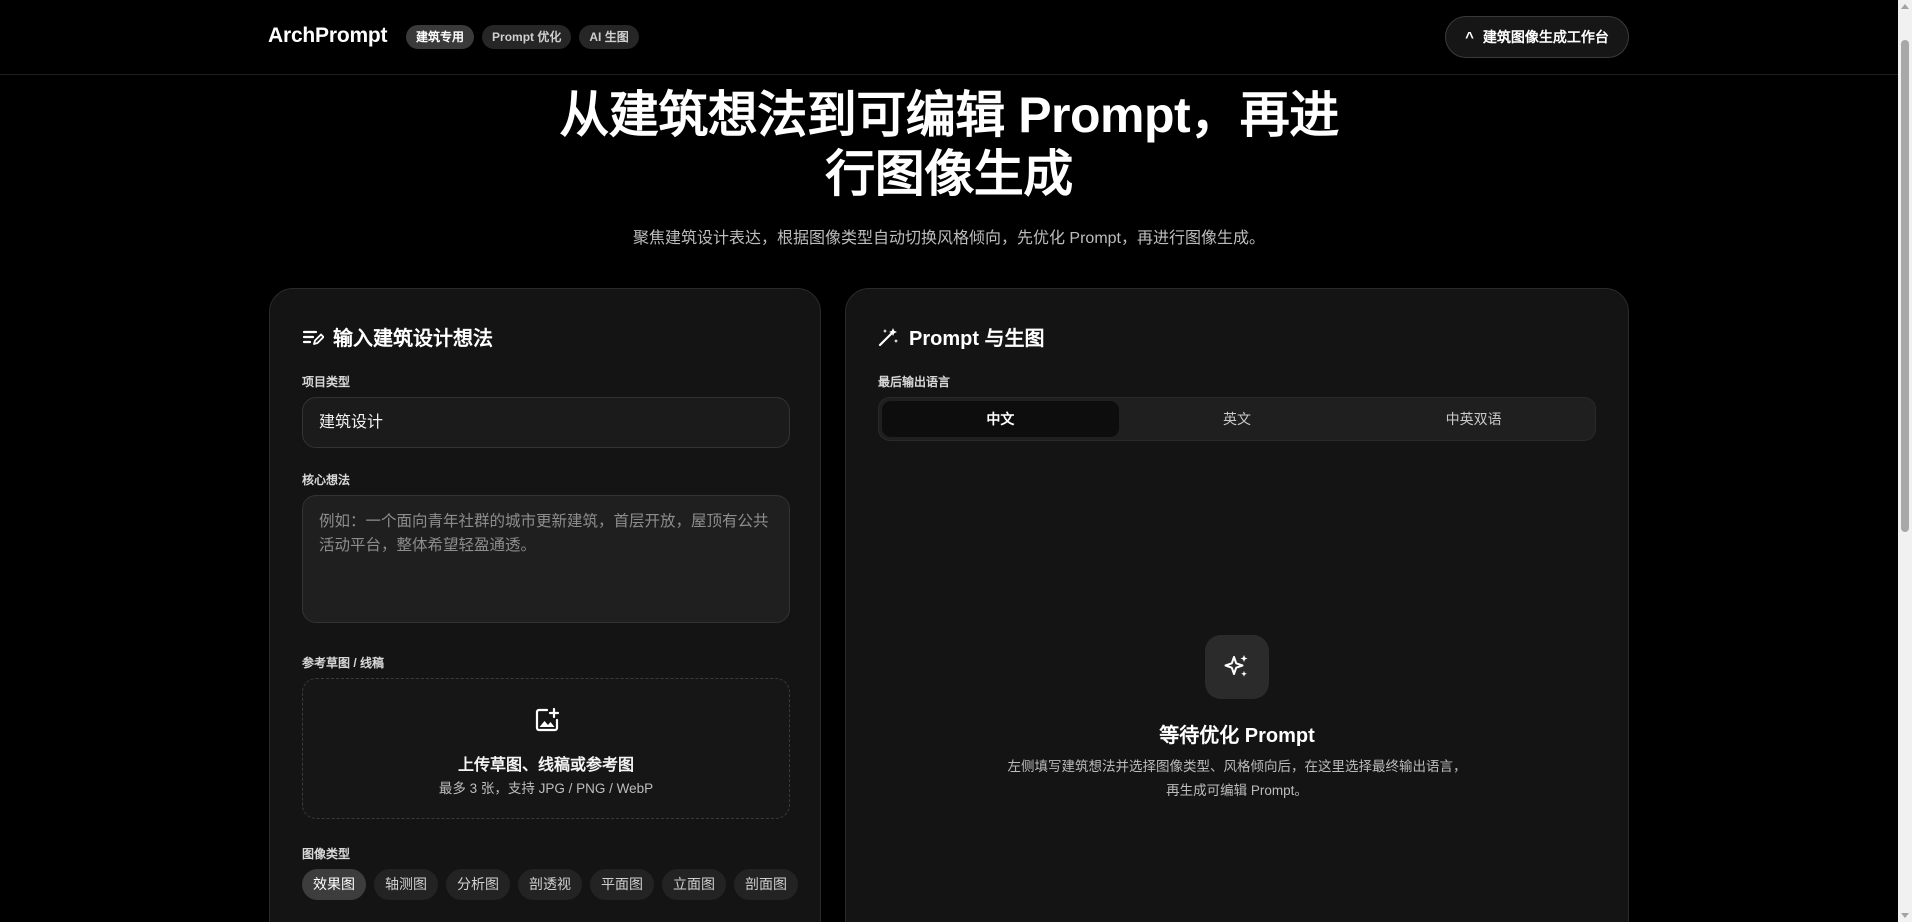 The image size is (1912, 922). Describe the element at coordinates (949, 145) in the screenshot. I see `hero-title: 从建筑想法到可编辑 Prompt，再进 行图像生成` at that location.